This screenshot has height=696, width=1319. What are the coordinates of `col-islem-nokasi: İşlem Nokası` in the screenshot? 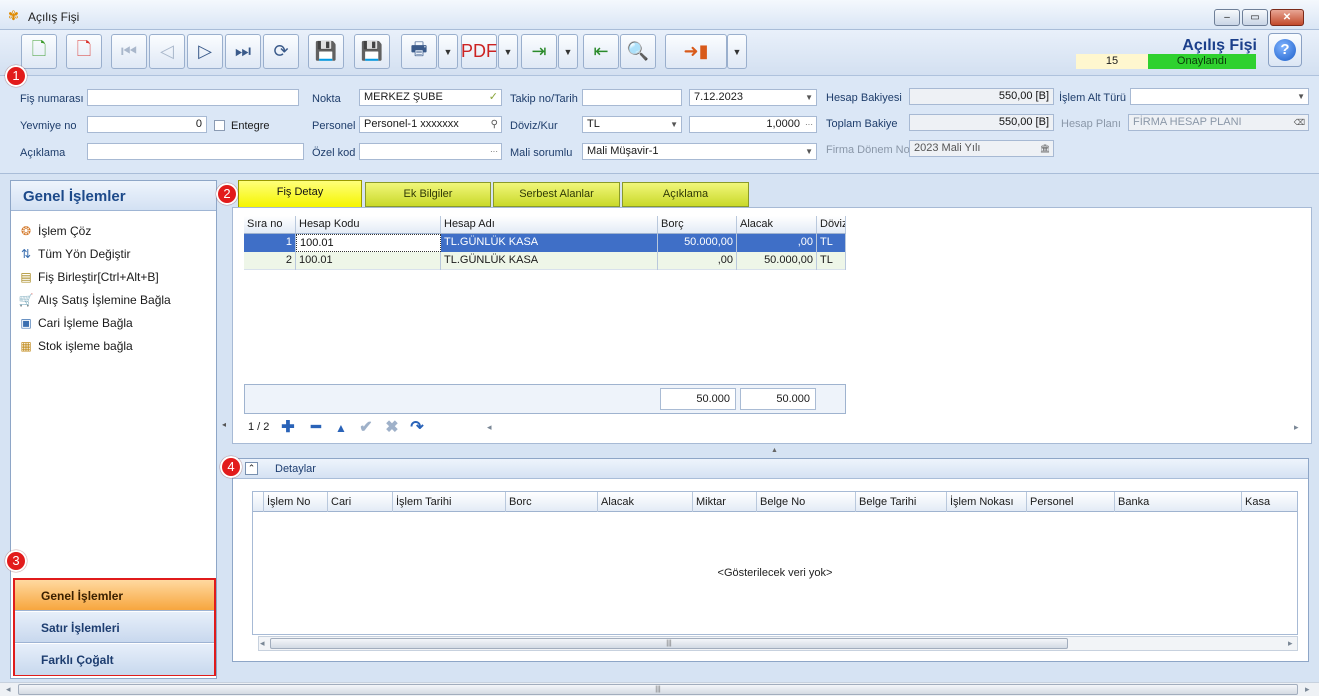 It's located at (987, 502).